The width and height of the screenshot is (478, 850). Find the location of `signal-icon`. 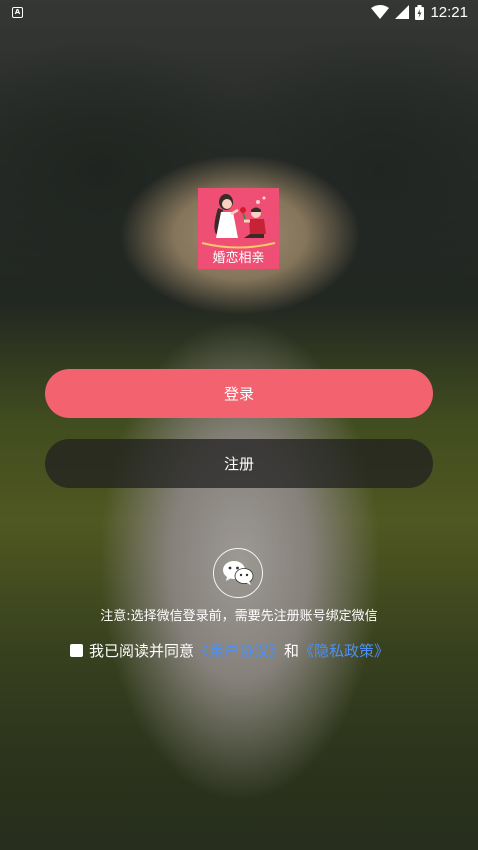

signal-icon is located at coordinates (402, 12).